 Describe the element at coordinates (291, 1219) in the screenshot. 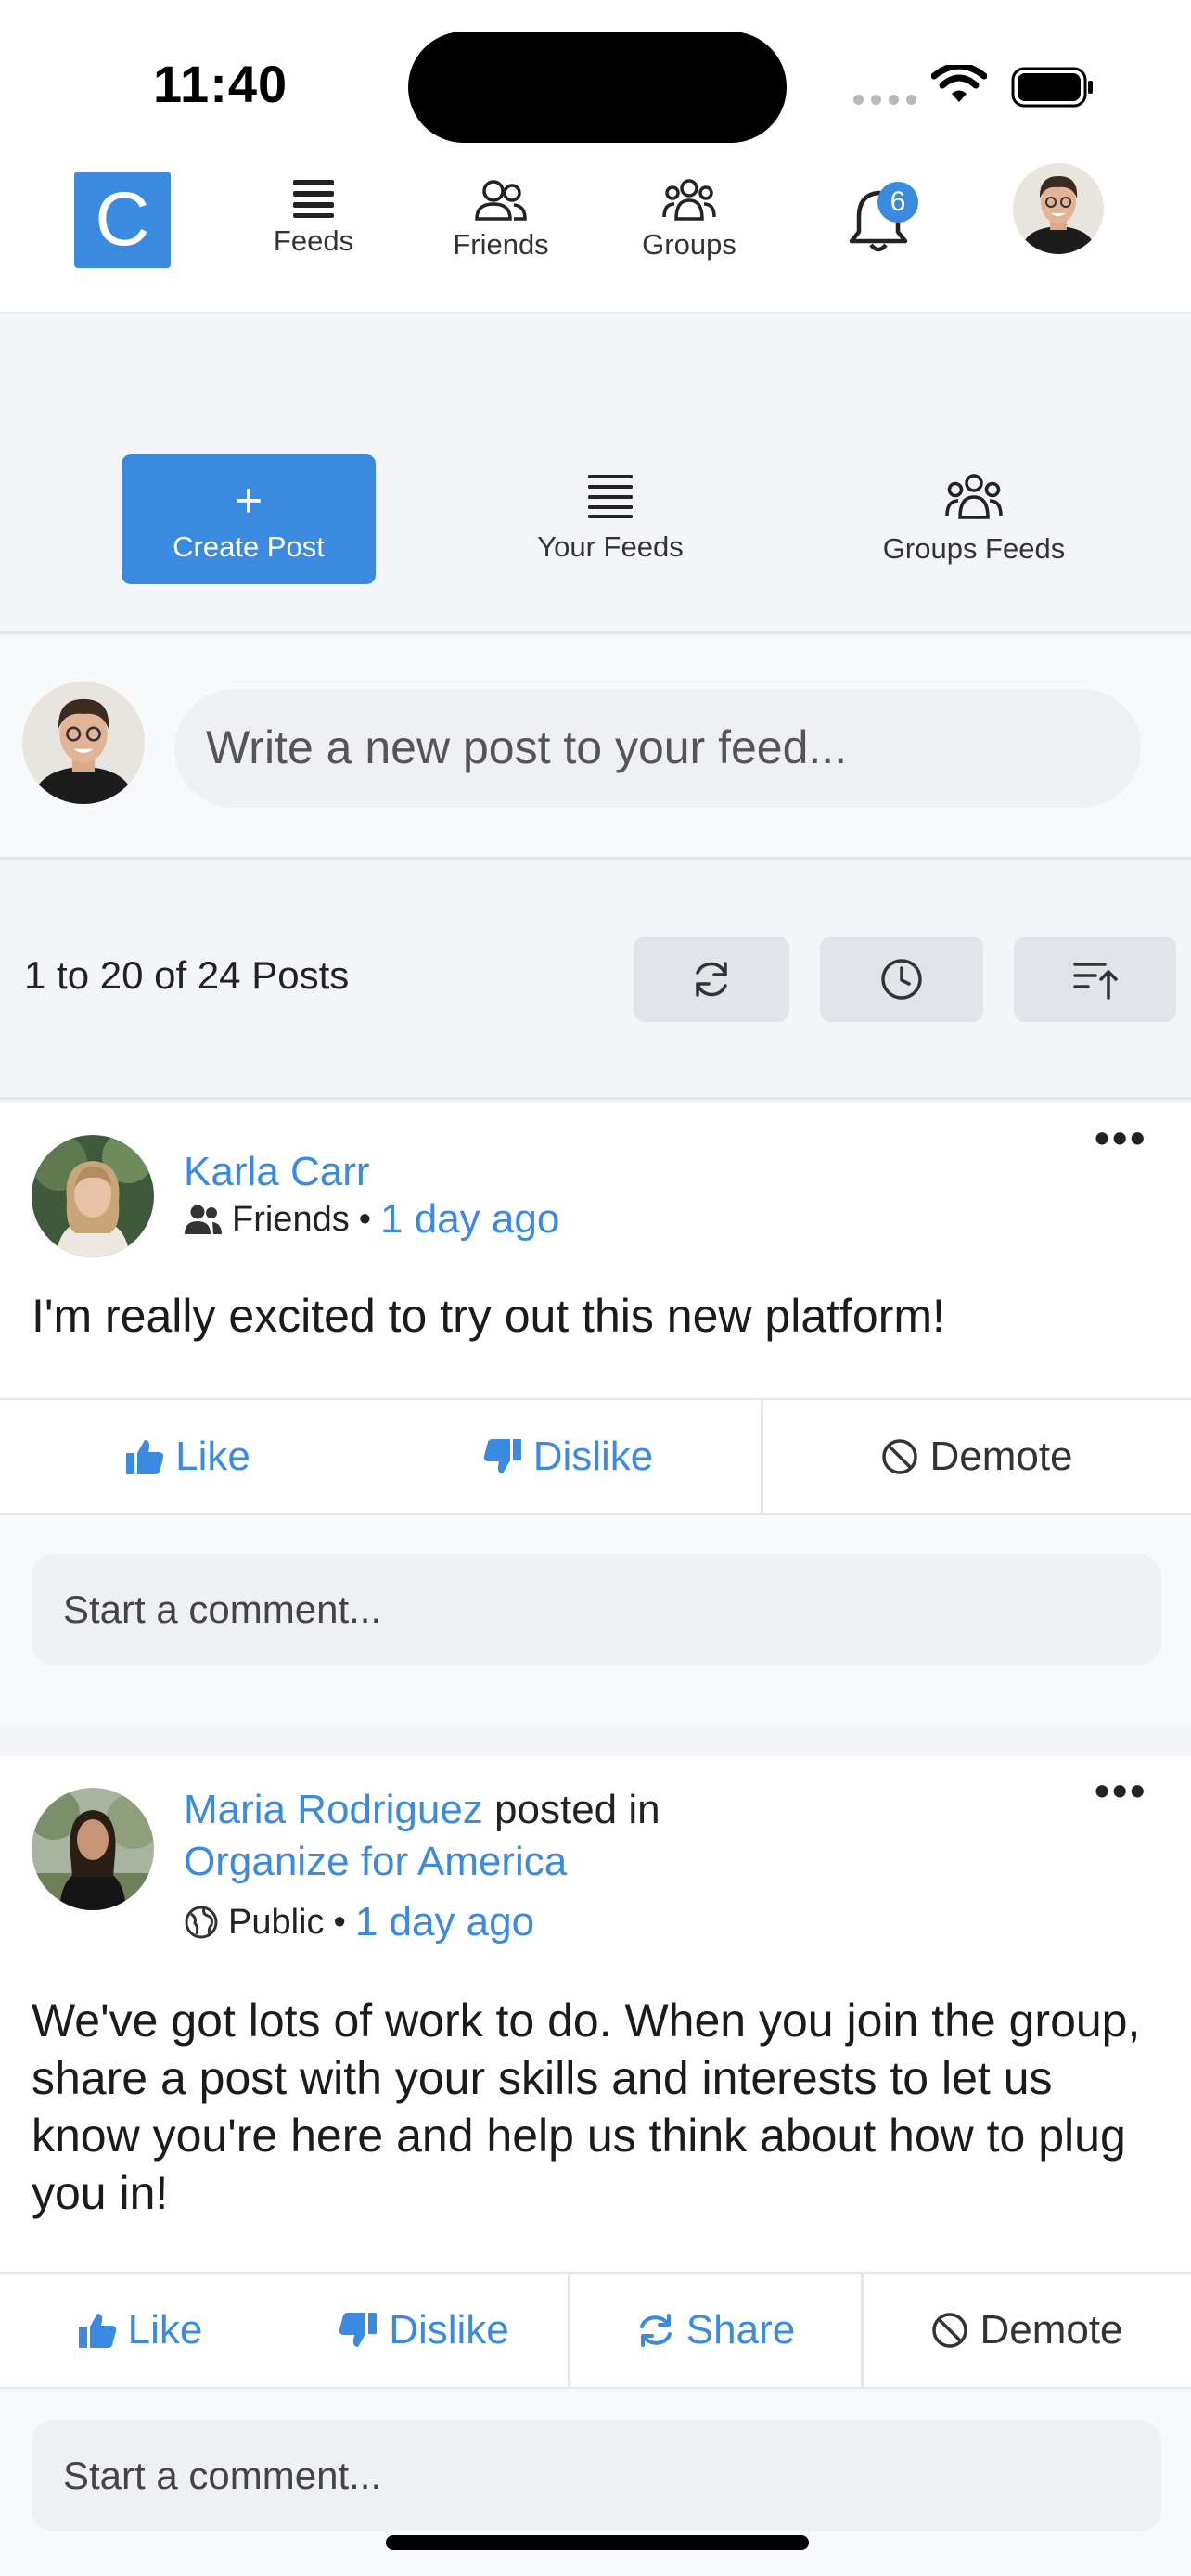

I see `post-audience: Friends` at that location.